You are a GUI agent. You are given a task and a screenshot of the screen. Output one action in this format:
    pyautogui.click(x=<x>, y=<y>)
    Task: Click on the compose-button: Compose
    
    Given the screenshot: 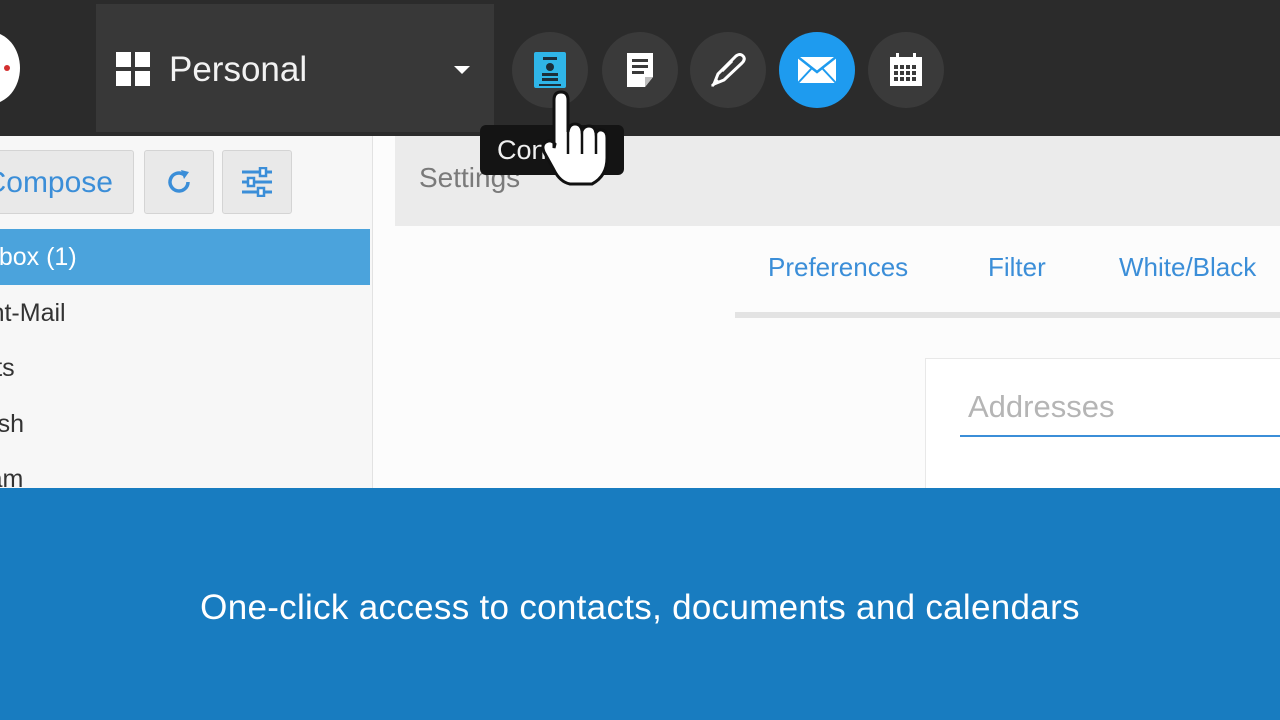 What is the action you would take?
    pyautogui.click(x=67, y=182)
    